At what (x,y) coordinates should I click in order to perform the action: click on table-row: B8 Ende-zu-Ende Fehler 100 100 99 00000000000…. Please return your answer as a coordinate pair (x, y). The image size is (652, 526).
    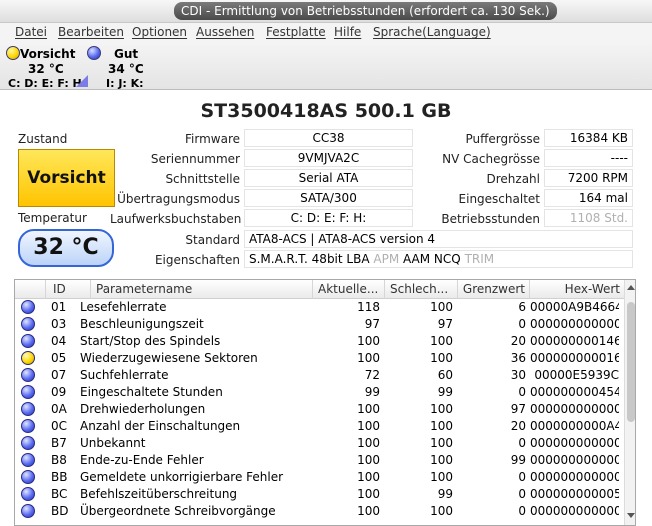
    Looking at the image, I should click on (319, 460).